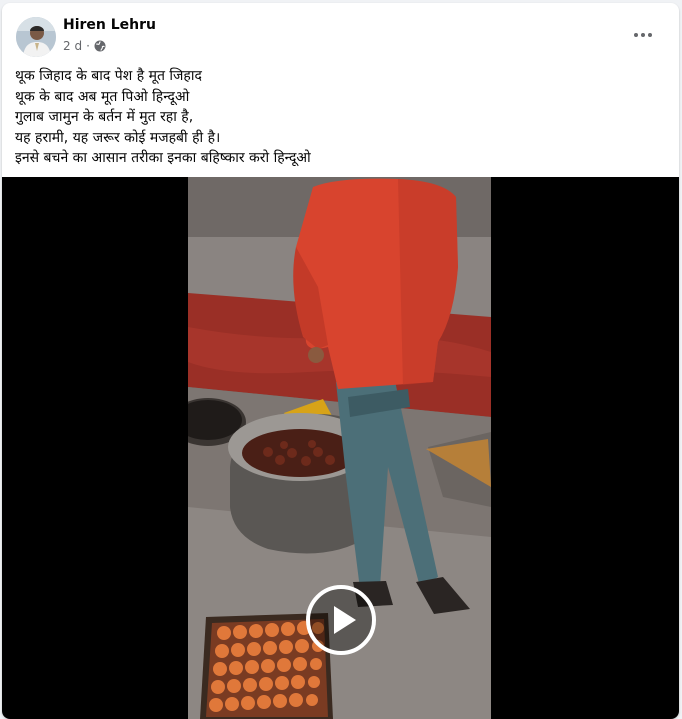  I want to click on post-meta: 2 d ·, so click(84, 46).